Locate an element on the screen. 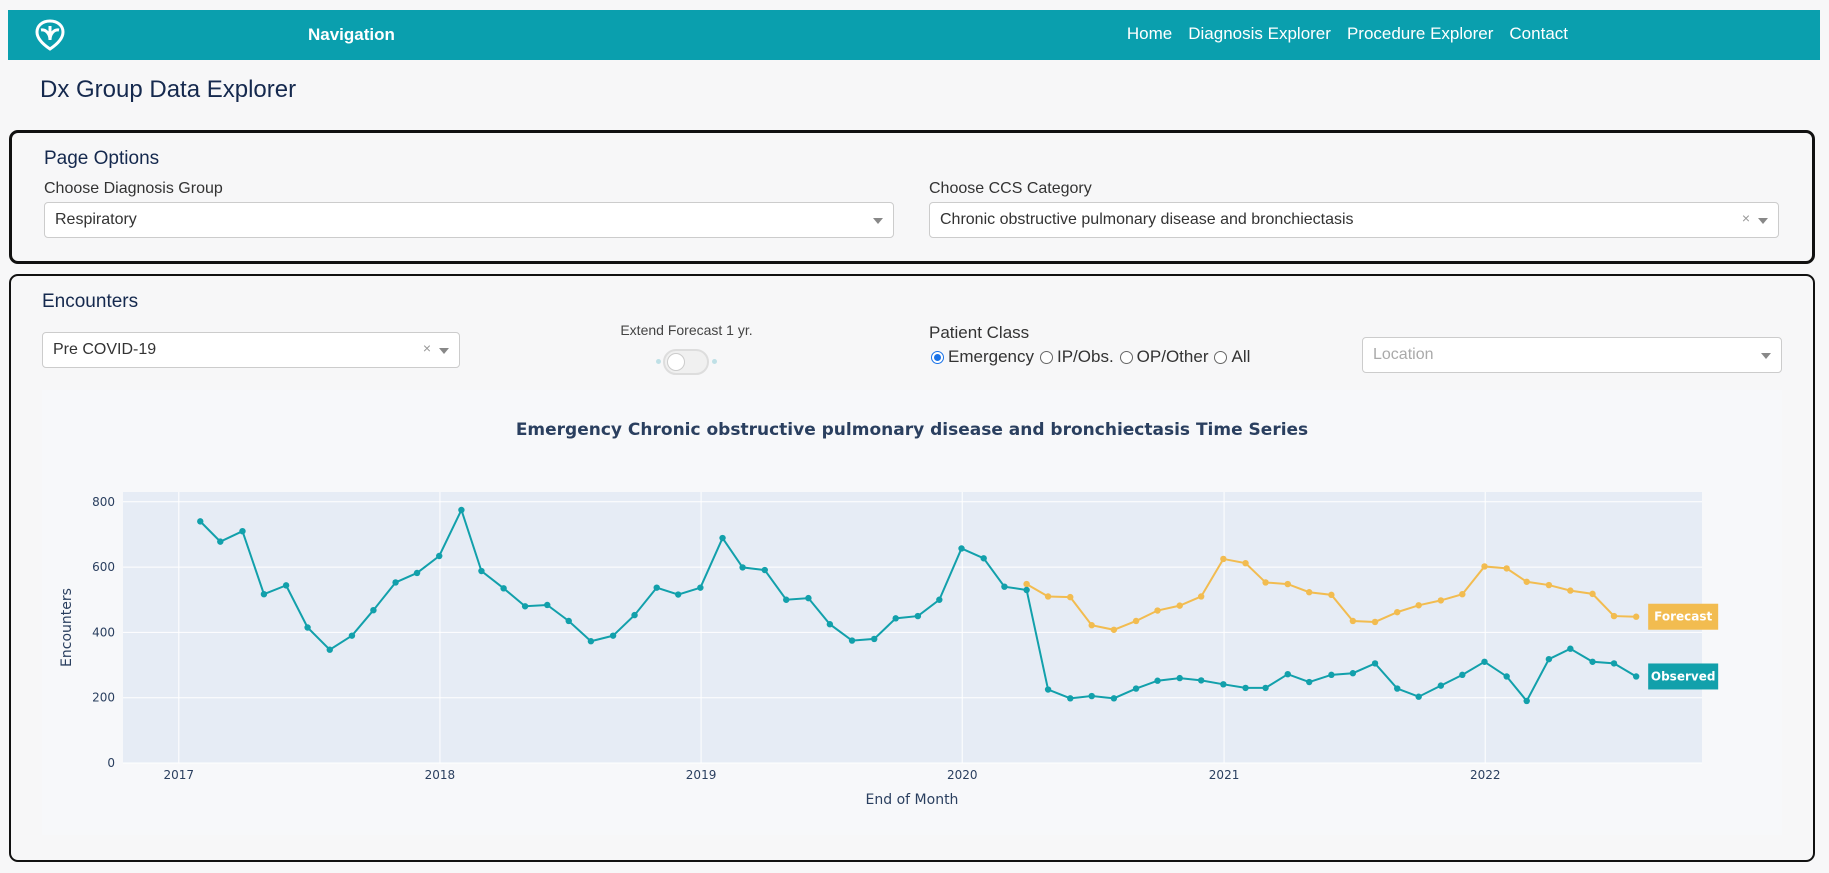 The height and width of the screenshot is (873, 1829). period-select: Pre COVID-19 × is located at coordinates (251, 350).